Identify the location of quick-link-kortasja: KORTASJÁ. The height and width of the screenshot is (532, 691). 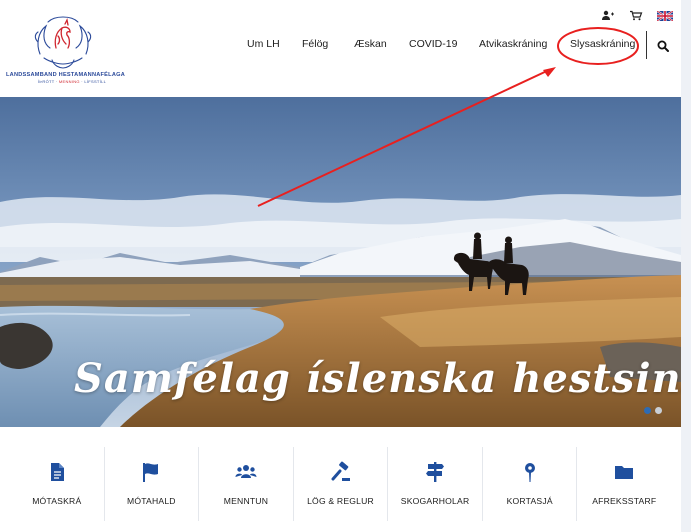
(530, 484).